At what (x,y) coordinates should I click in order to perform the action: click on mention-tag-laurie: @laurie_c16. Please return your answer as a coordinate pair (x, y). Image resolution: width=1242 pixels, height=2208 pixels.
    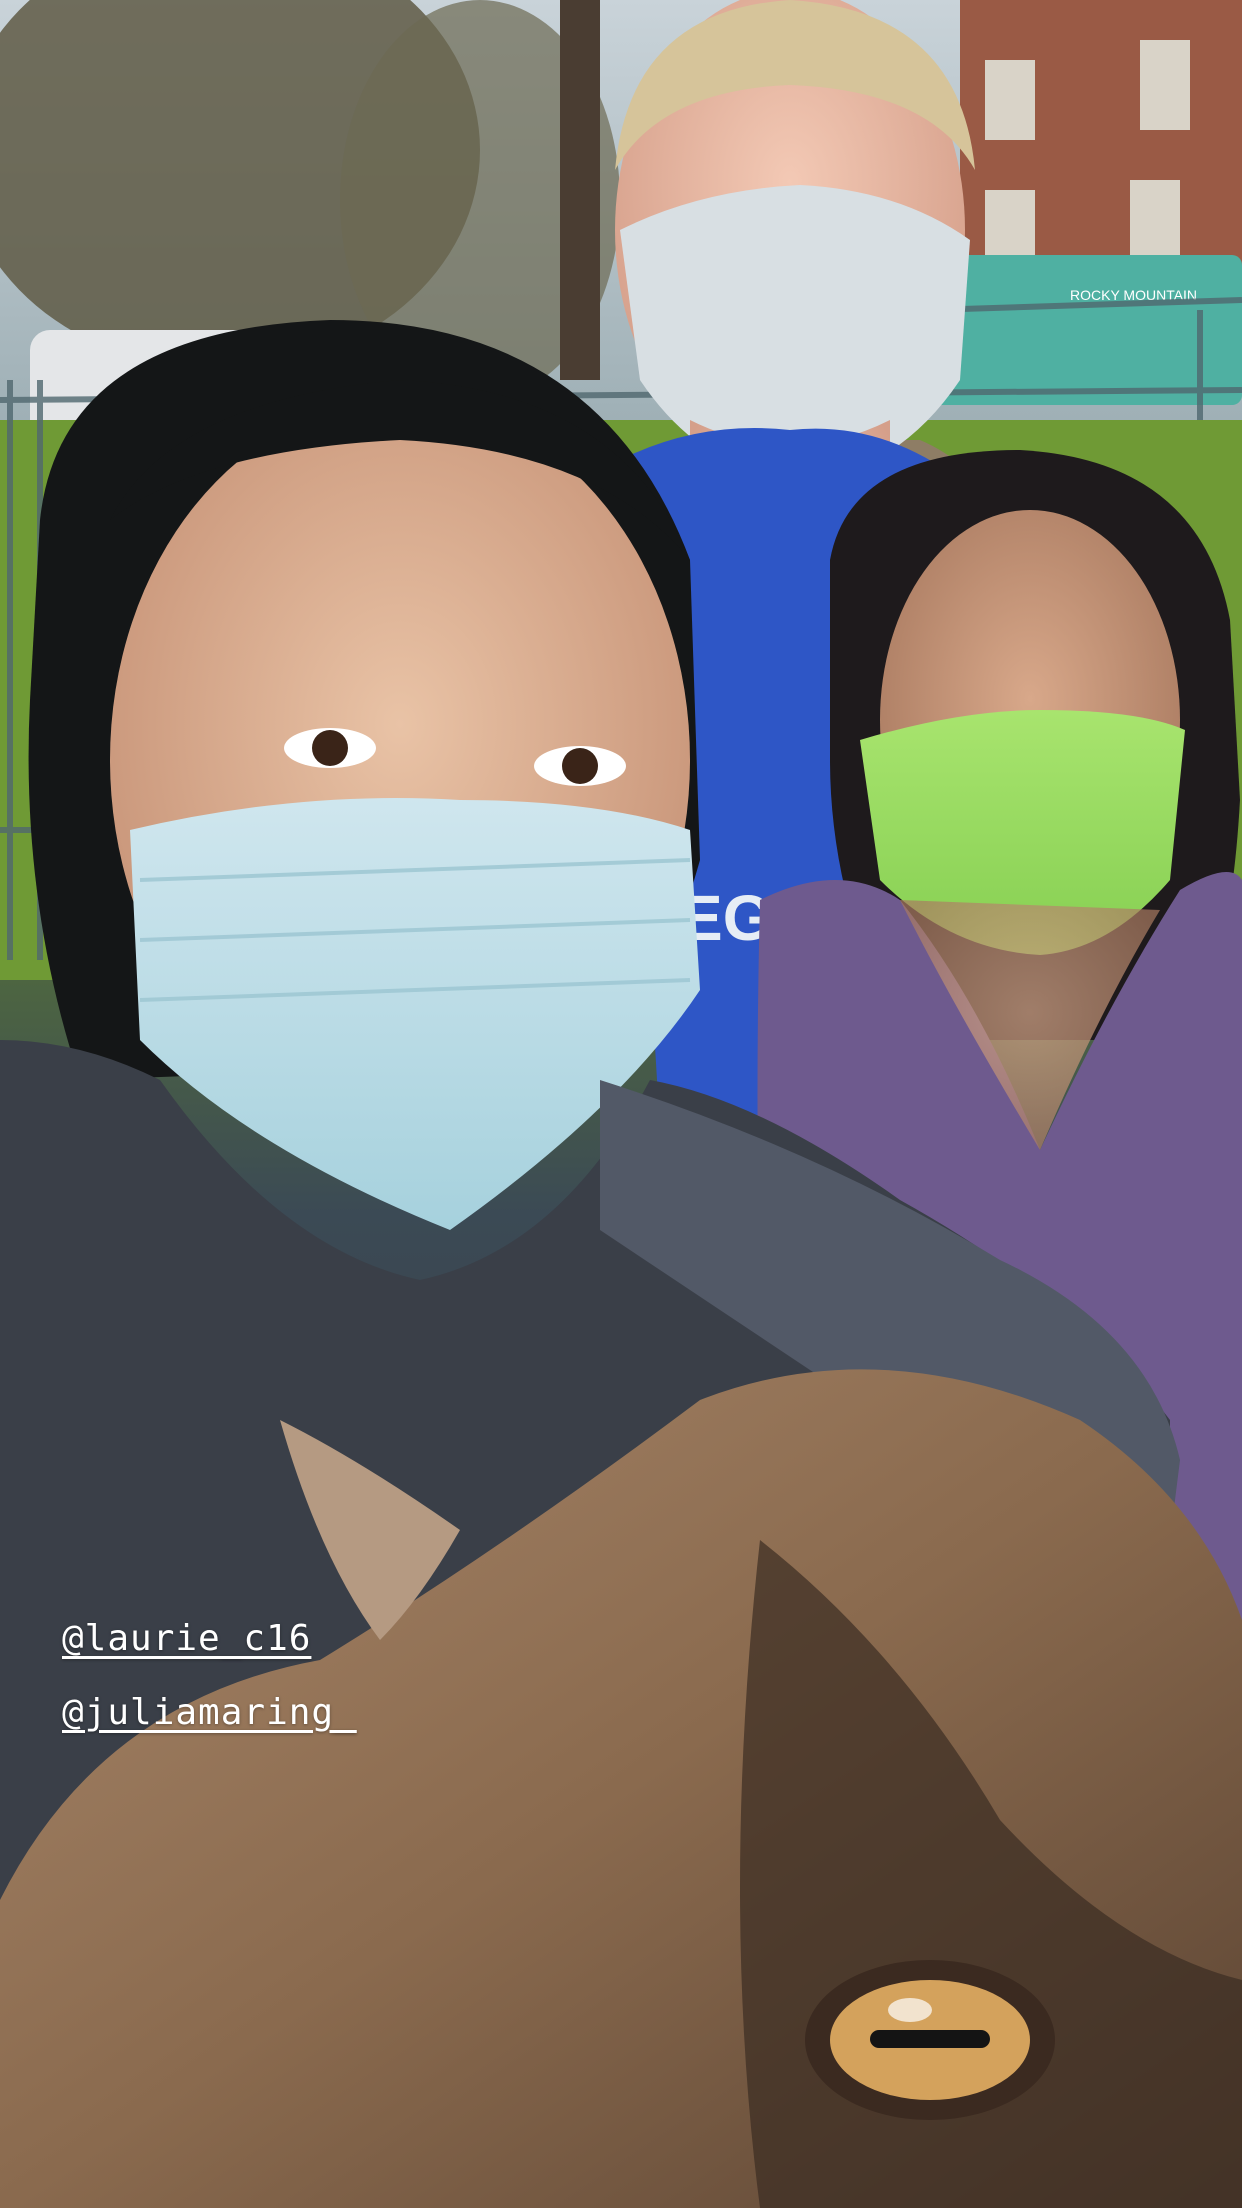
    Looking at the image, I should click on (186, 1638).